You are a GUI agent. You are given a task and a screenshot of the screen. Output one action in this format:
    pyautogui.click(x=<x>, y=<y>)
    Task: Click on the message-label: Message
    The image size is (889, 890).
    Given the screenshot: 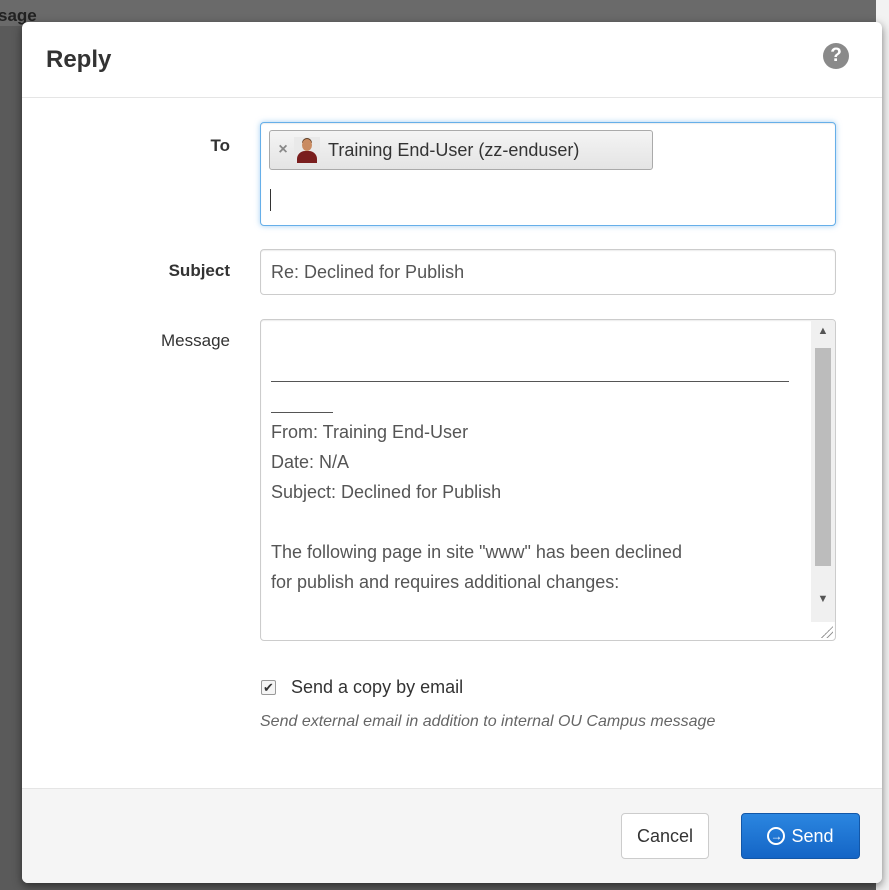 What is the action you would take?
    pyautogui.click(x=195, y=340)
    